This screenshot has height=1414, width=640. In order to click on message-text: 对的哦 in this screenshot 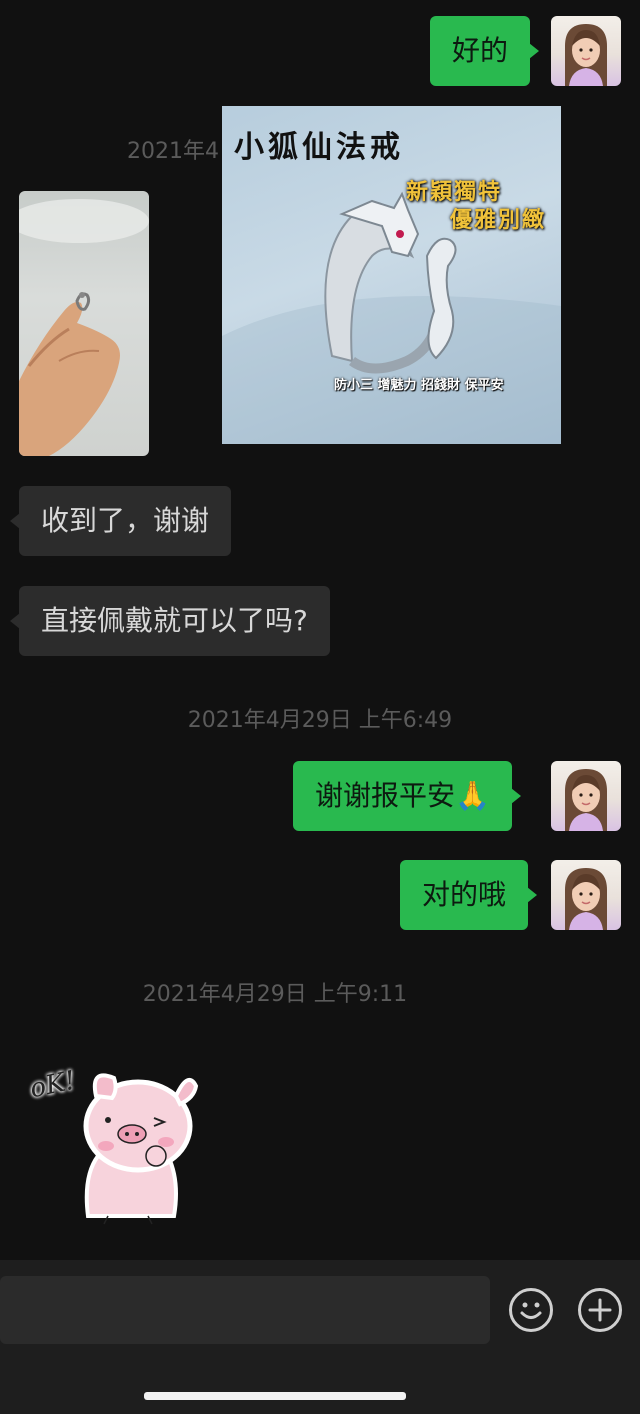, I will do `click(464, 894)`.